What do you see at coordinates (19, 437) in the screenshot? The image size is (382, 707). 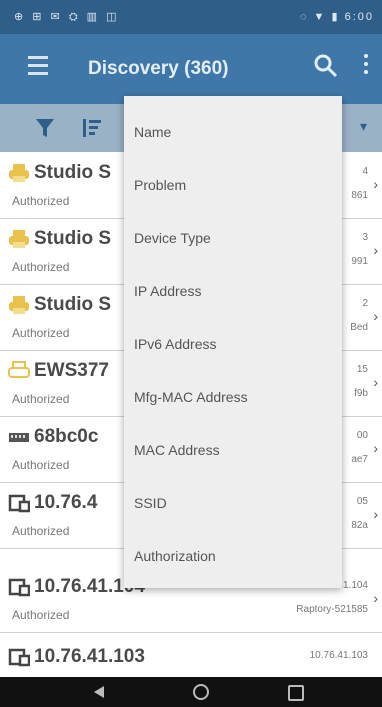 I see `switch-icon` at bounding box center [19, 437].